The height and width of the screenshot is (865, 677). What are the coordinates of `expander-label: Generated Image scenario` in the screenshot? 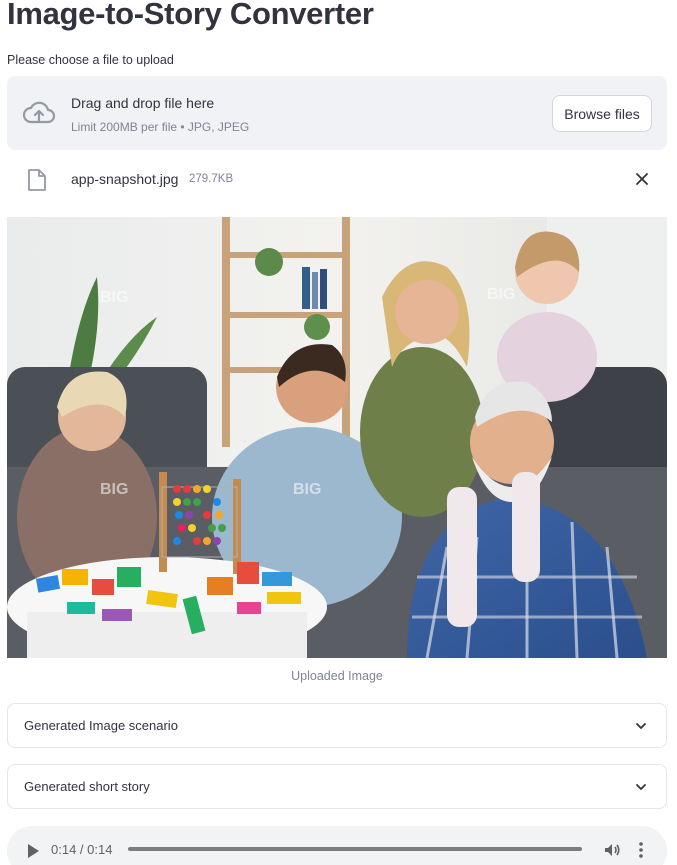 It's located at (101, 725).